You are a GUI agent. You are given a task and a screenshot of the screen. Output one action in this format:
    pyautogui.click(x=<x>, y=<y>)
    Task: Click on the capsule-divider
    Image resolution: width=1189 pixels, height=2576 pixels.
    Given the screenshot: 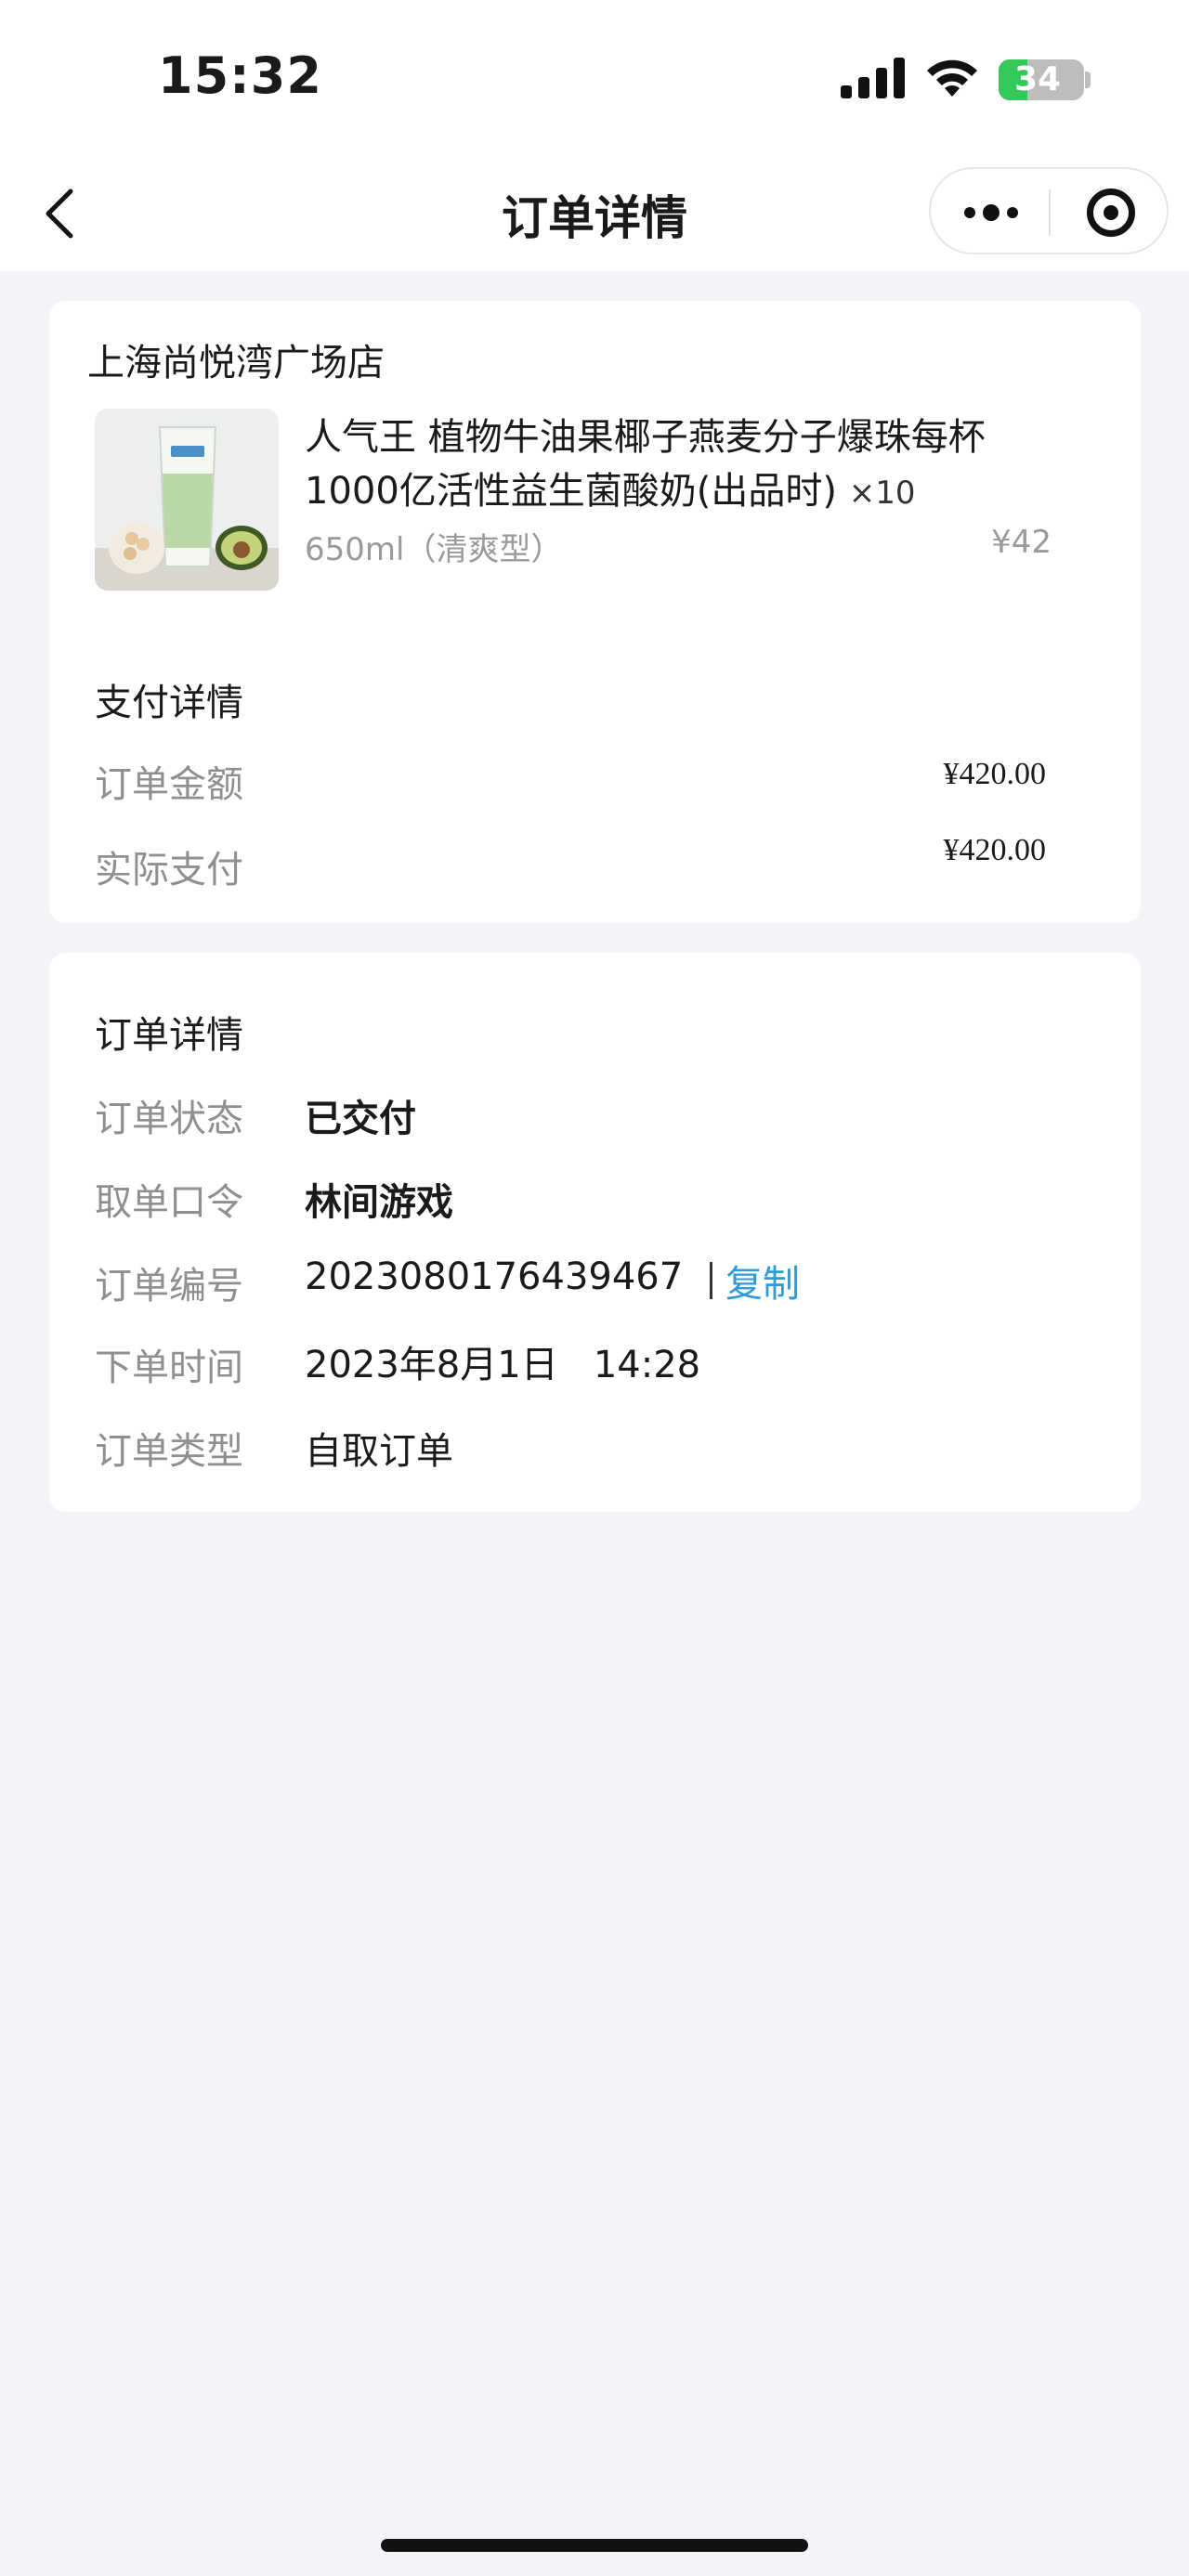 What is the action you would take?
    pyautogui.click(x=1050, y=213)
    